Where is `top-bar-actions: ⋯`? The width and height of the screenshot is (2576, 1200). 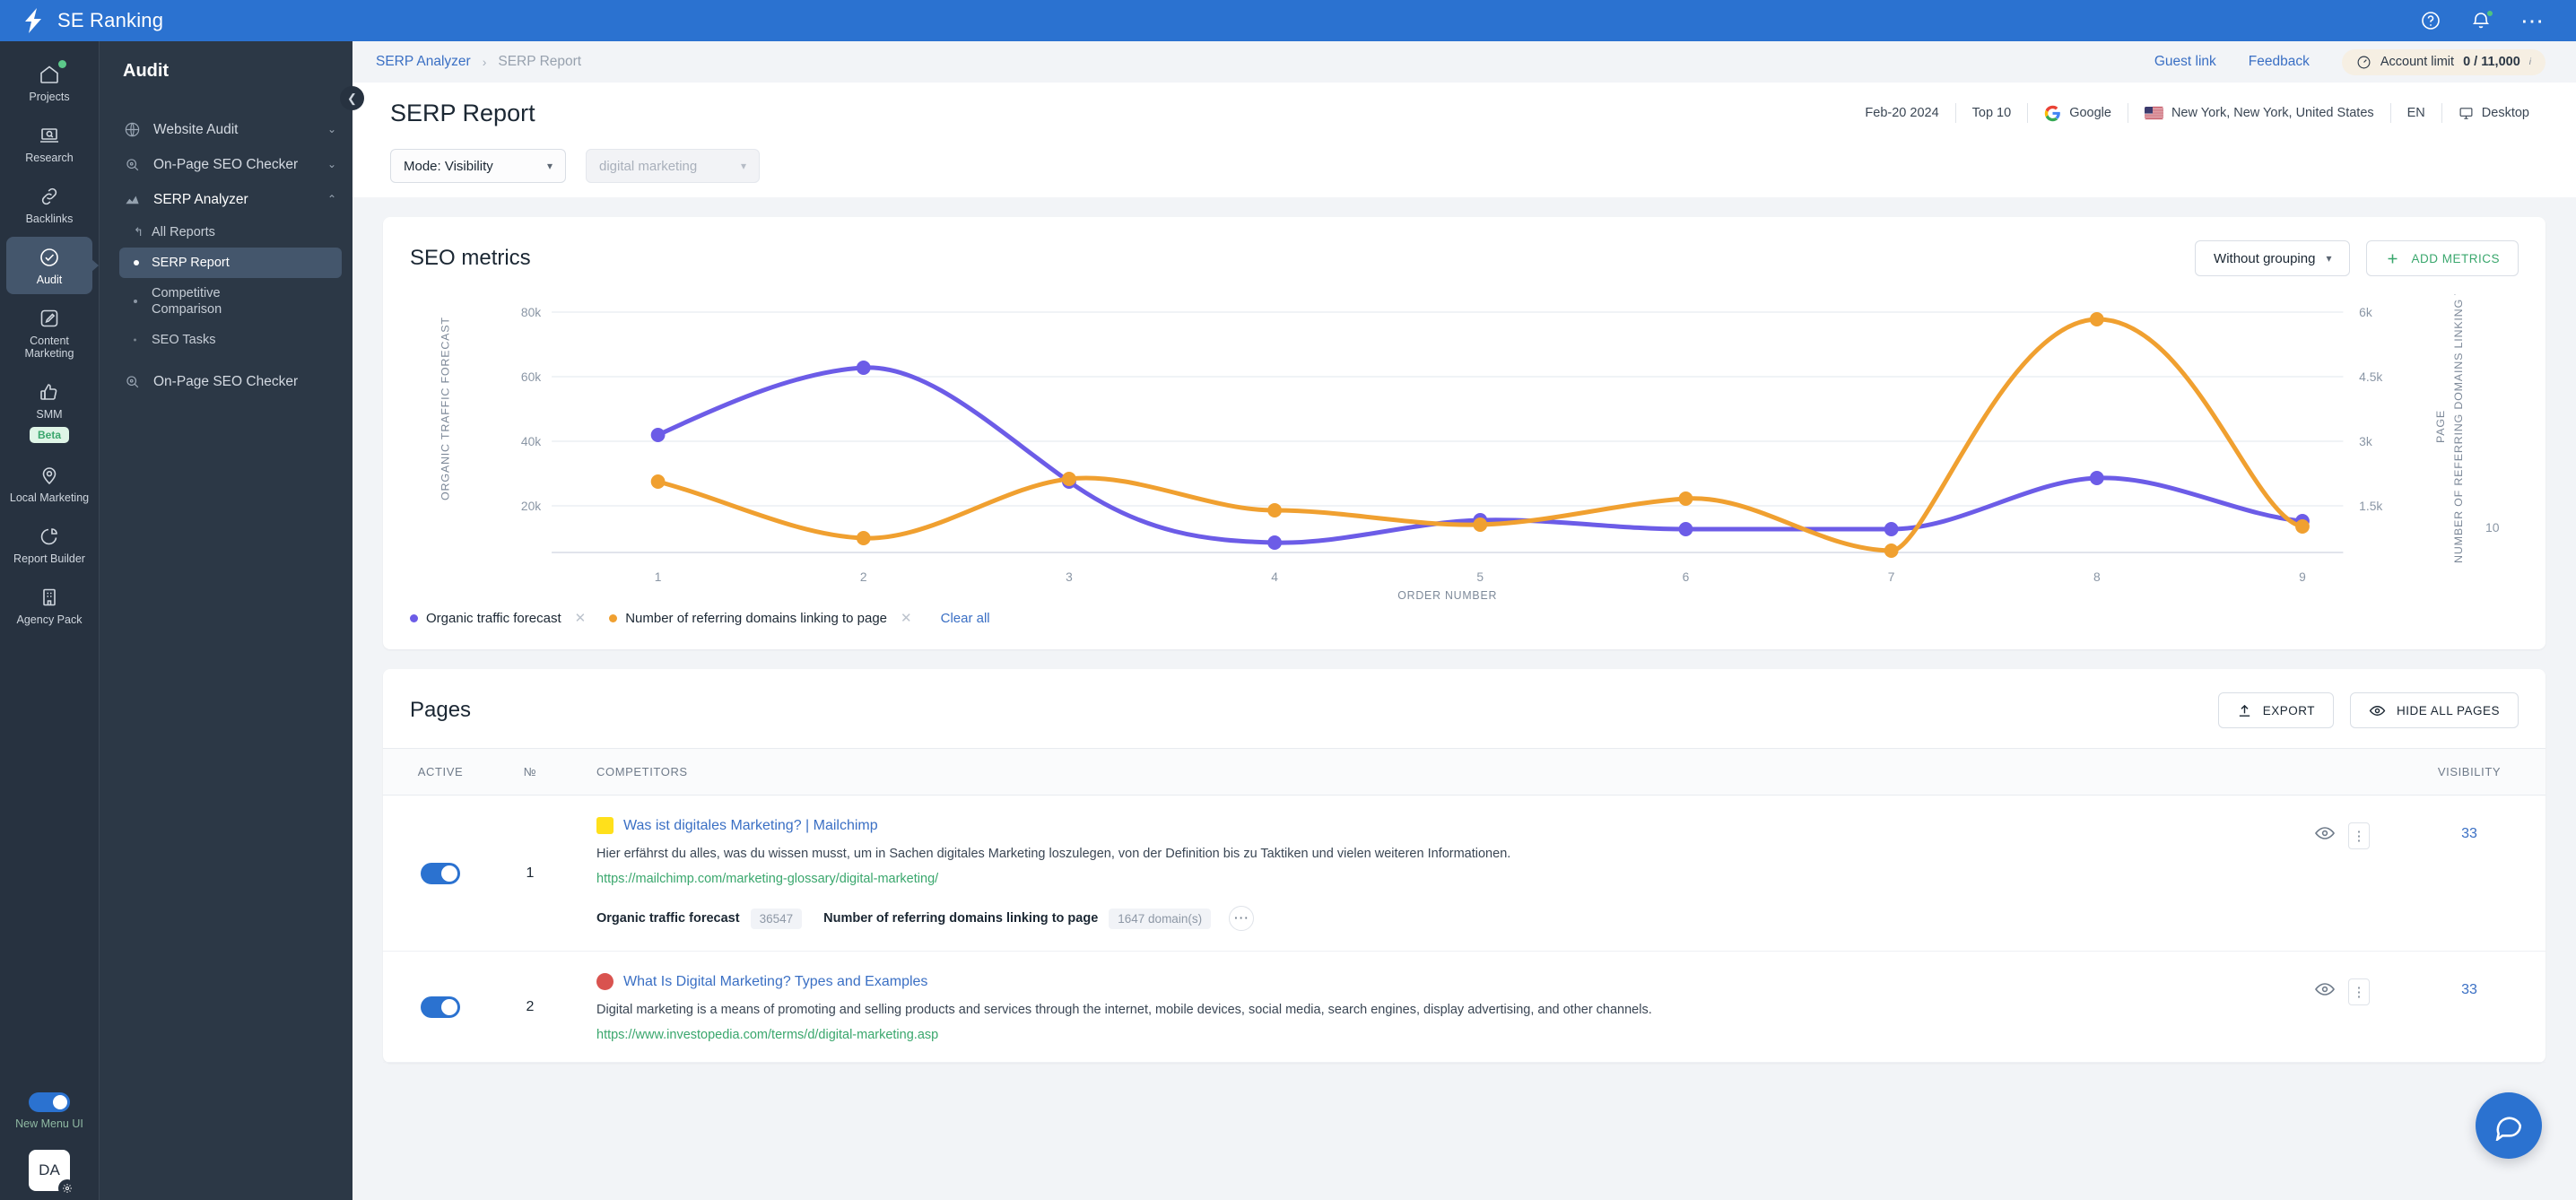 top-bar-actions: ⋯ is located at coordinates (2487, 20).